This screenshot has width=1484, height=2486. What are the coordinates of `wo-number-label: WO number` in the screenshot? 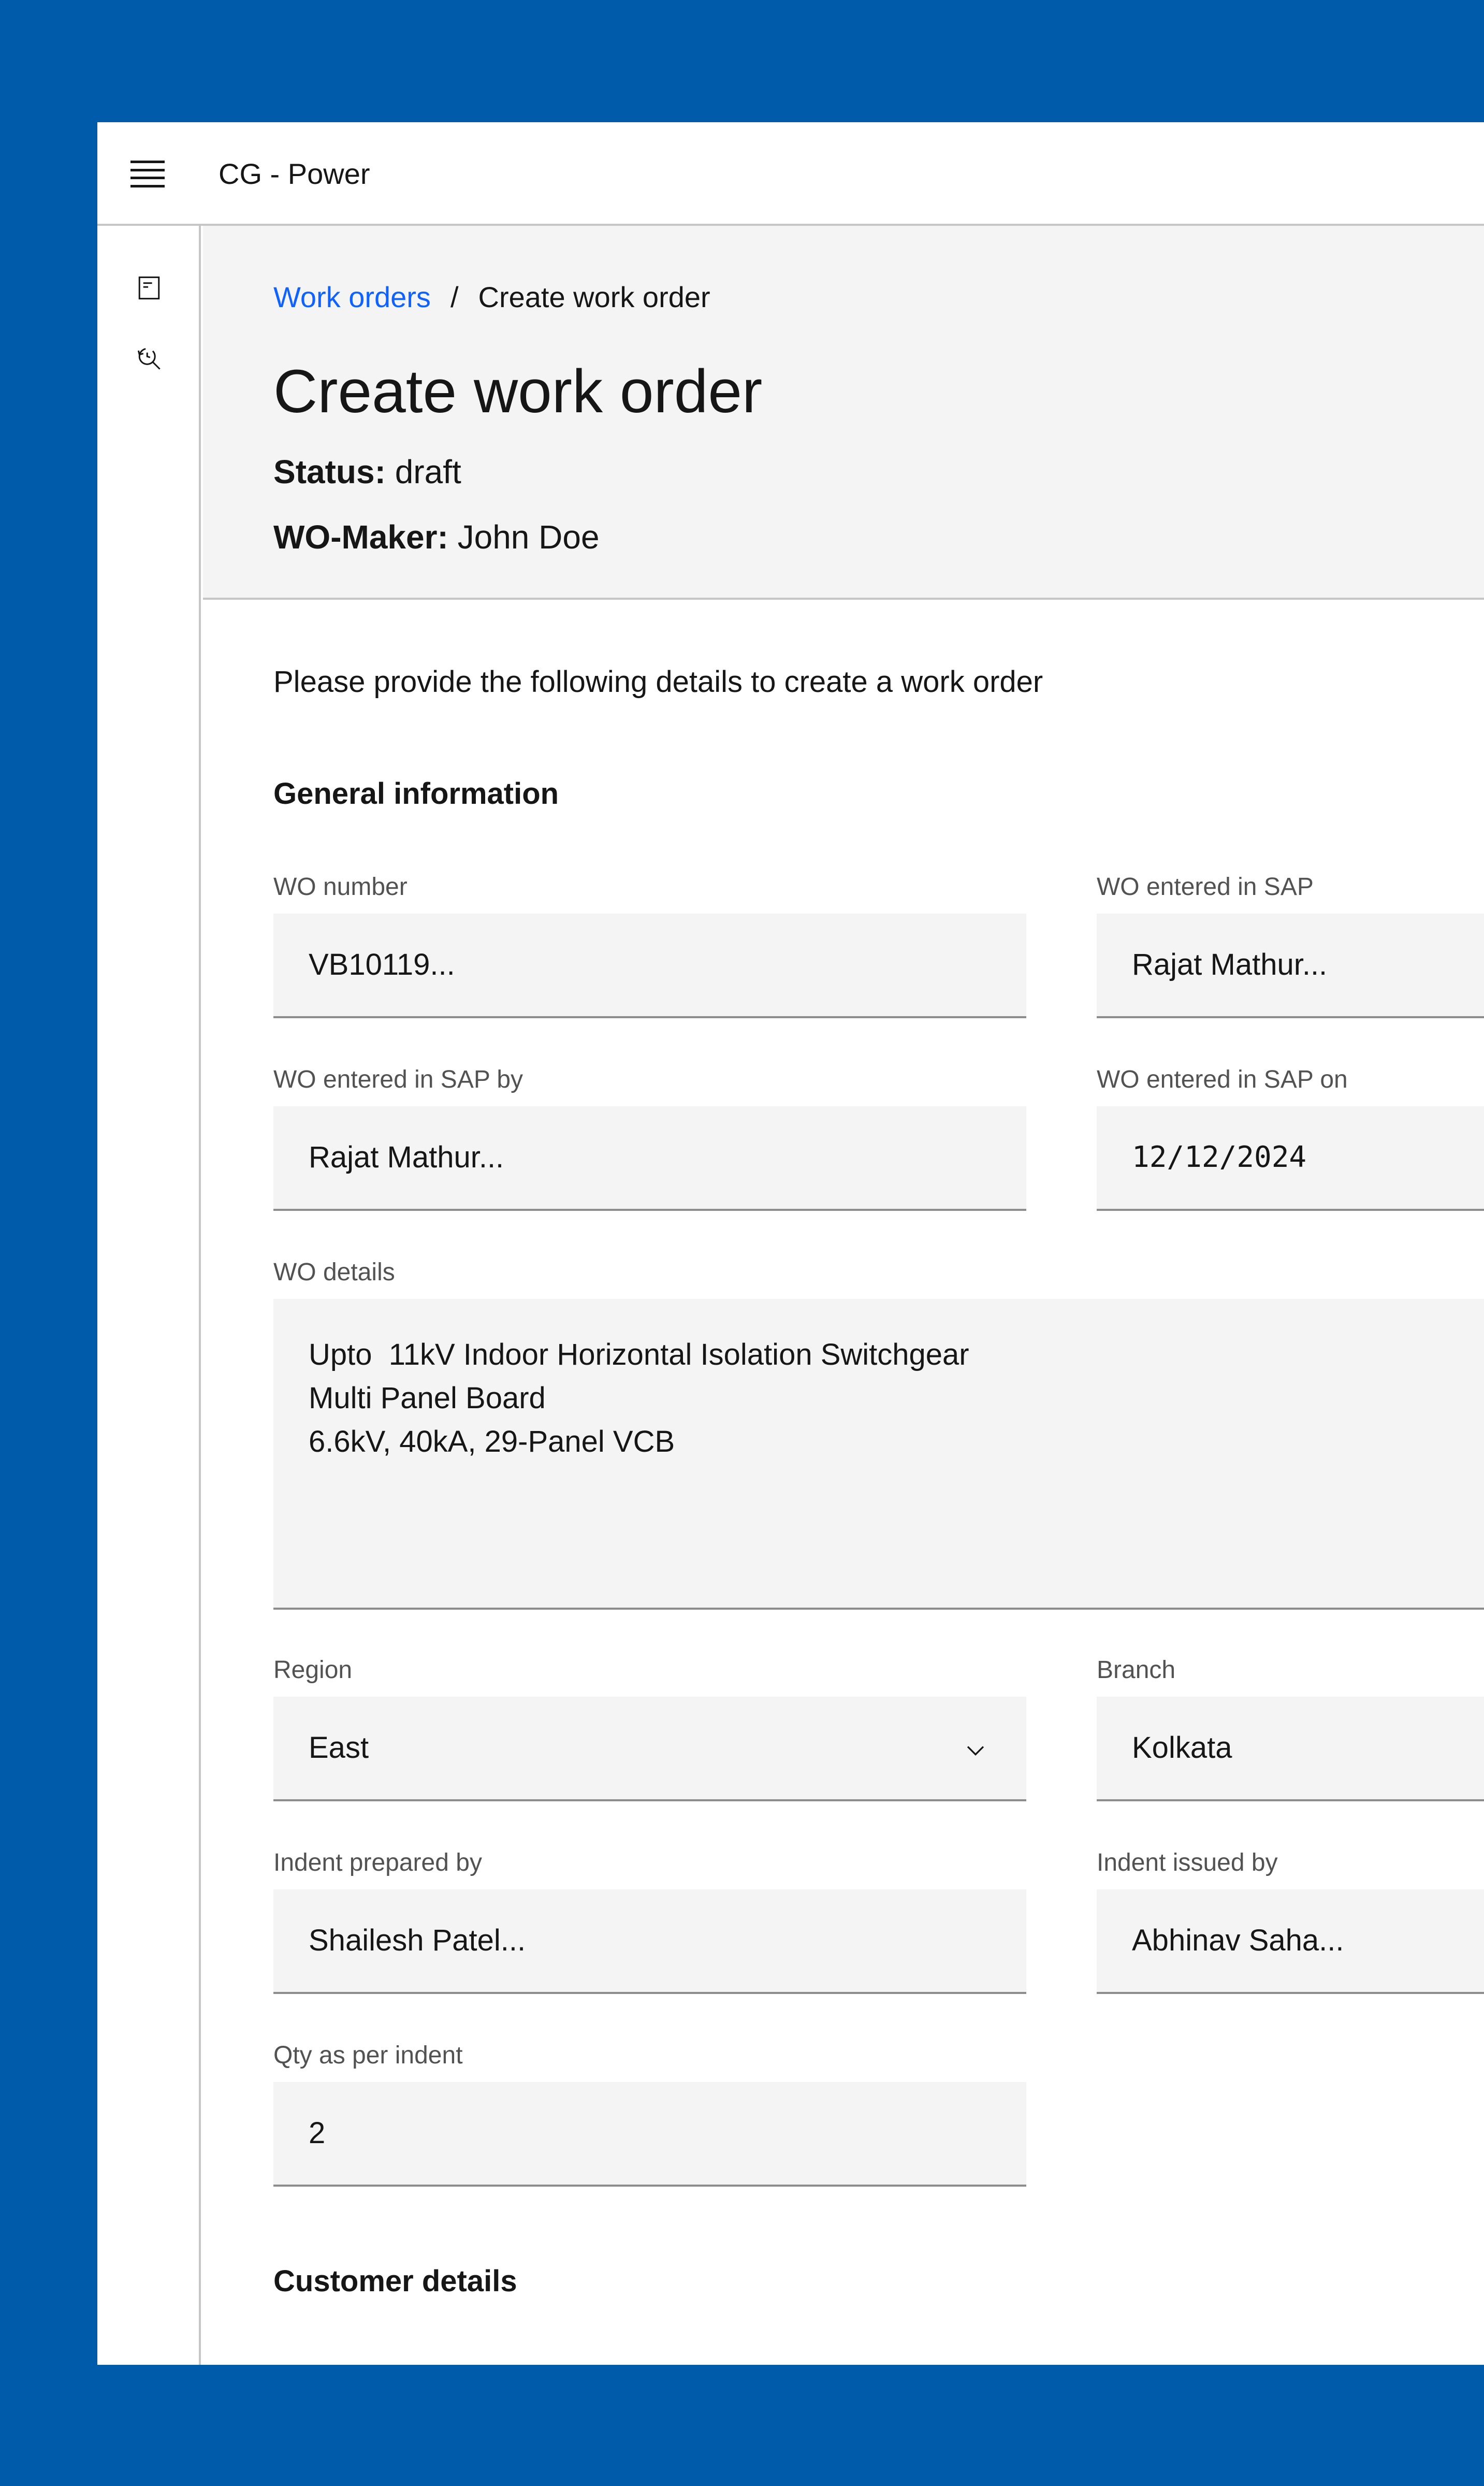 It's located at (340, 887).